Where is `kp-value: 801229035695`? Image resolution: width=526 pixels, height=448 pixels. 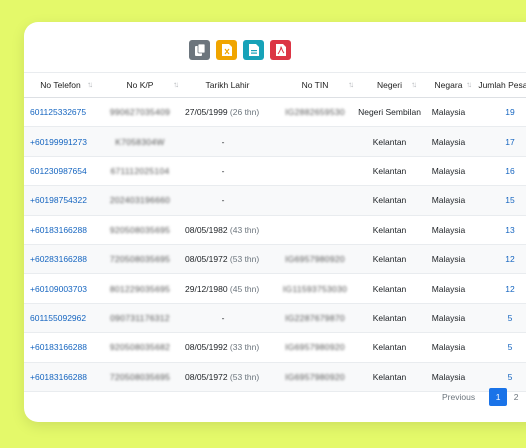
kp-value: 801229035695 is located at coordinates (140, 288).